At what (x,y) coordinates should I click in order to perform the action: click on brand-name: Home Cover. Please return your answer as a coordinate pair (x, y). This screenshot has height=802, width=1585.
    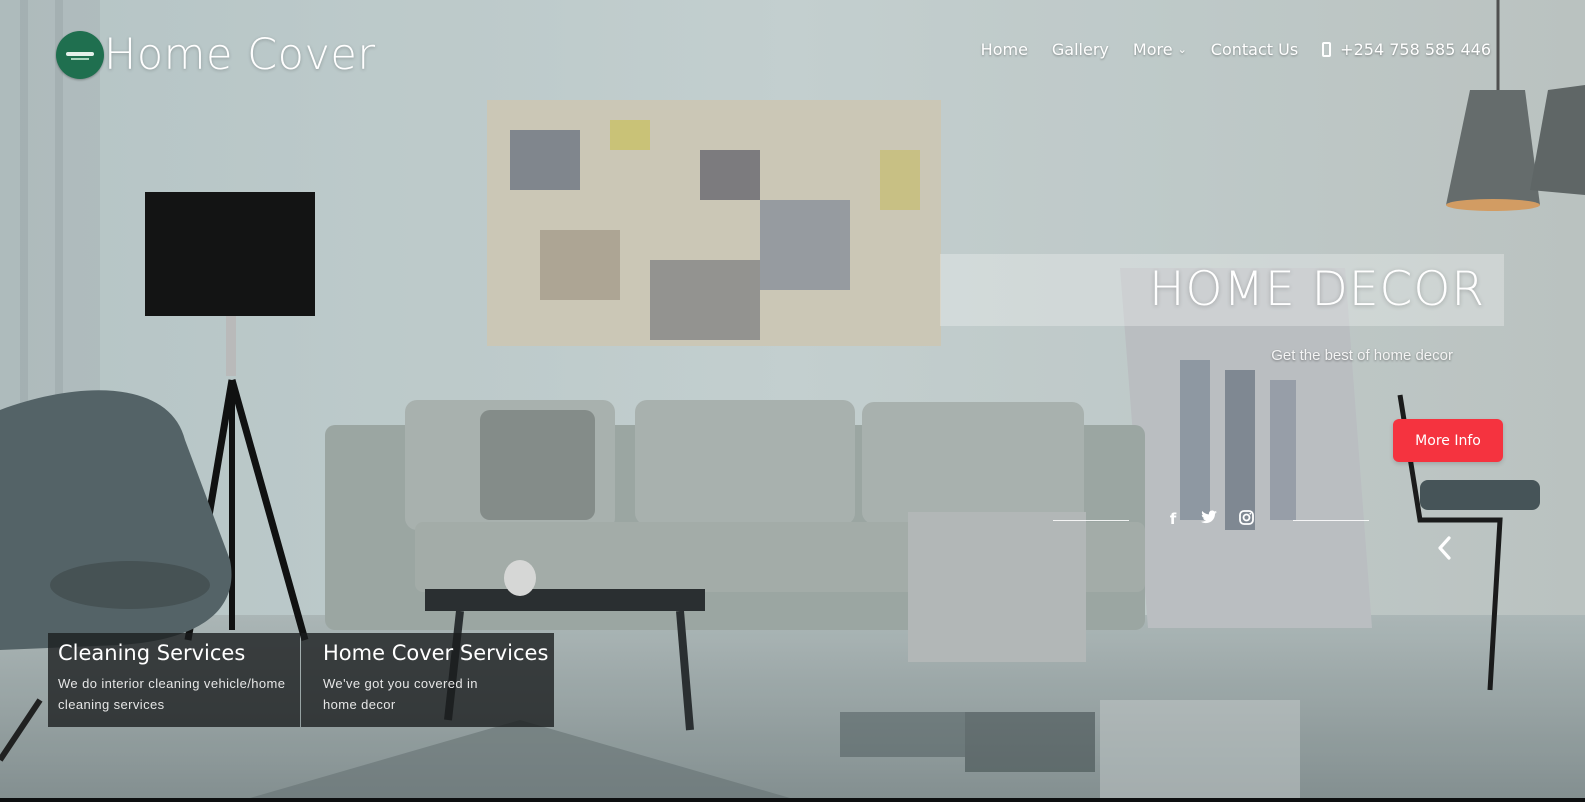
    Looking at the image, I should click on (240, 55).